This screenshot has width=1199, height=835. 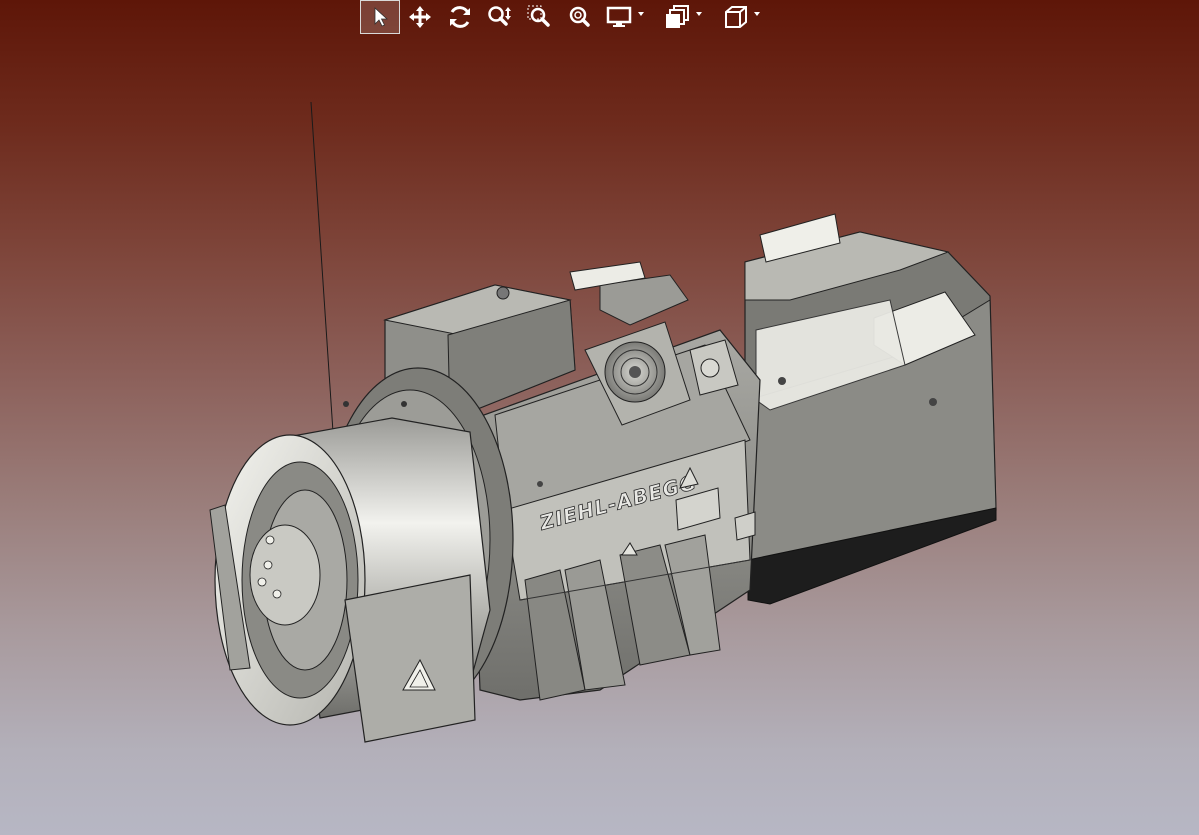 I want to click on view-toolbar, so click(x=562, y=17).